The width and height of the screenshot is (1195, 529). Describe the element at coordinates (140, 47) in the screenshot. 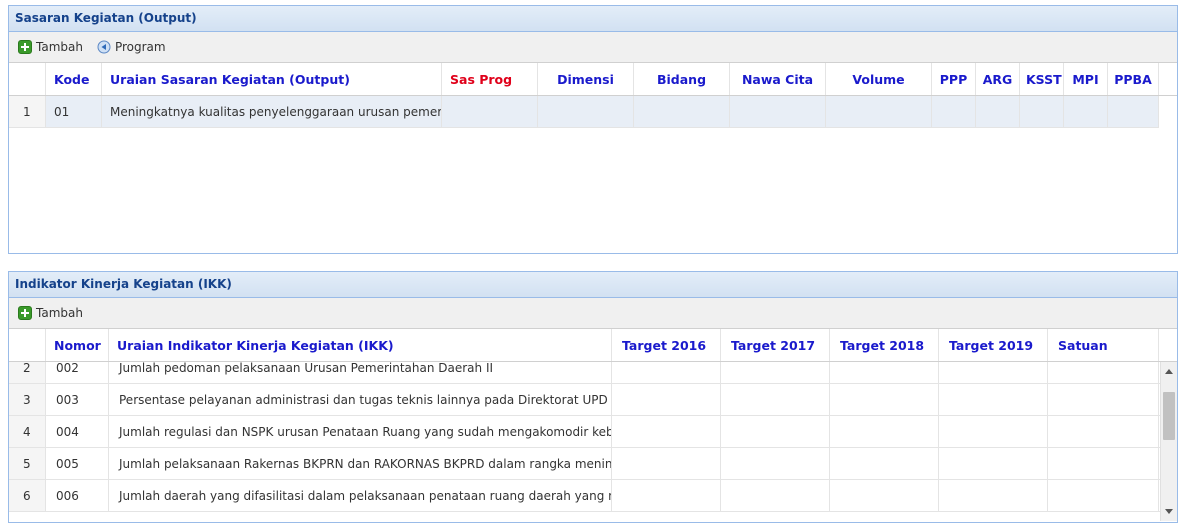

I see `program-button-label: Program` at that location.